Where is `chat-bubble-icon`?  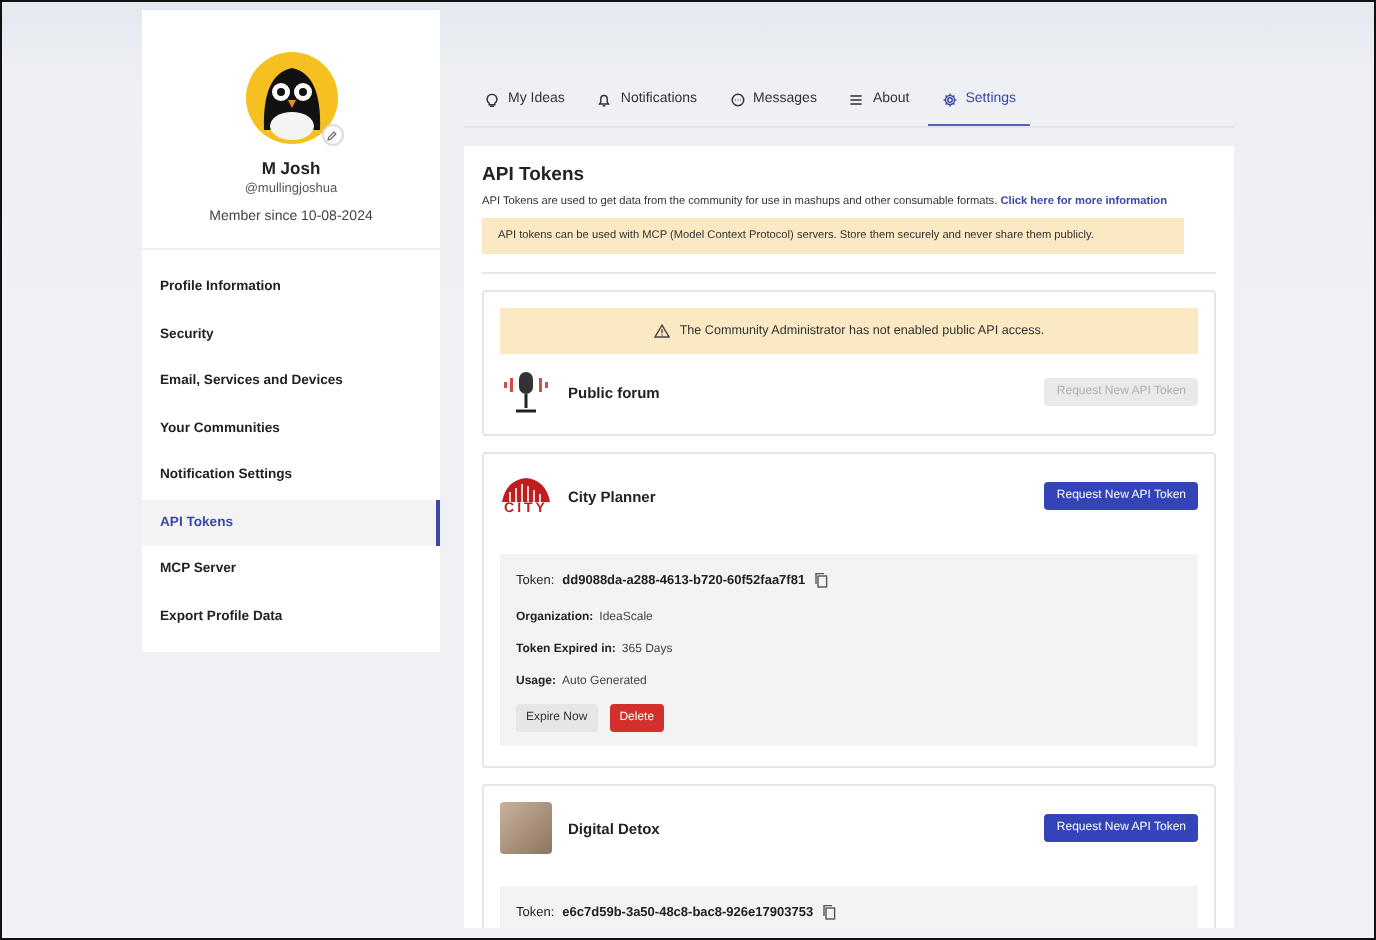 chat-bubble-icon is located at coordinates (737, 99).